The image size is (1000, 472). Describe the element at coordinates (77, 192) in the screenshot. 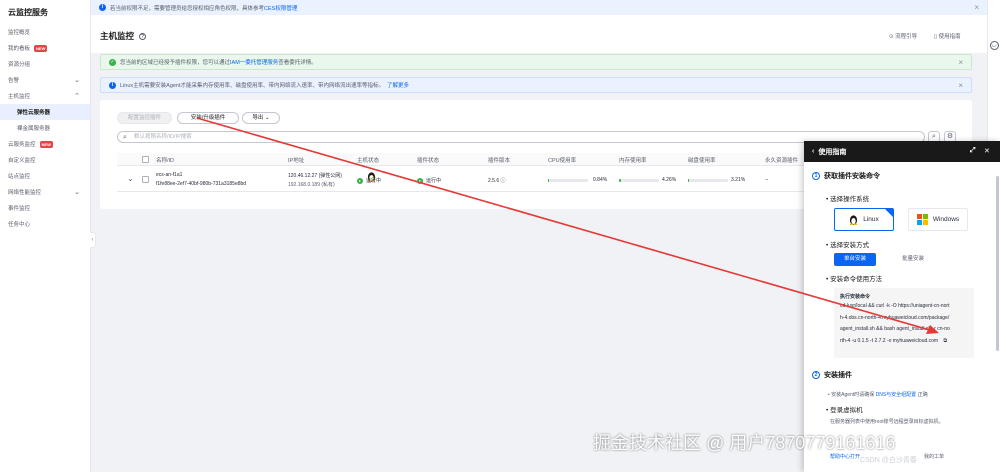

I see `chevron-icon: ⌄` at that location.